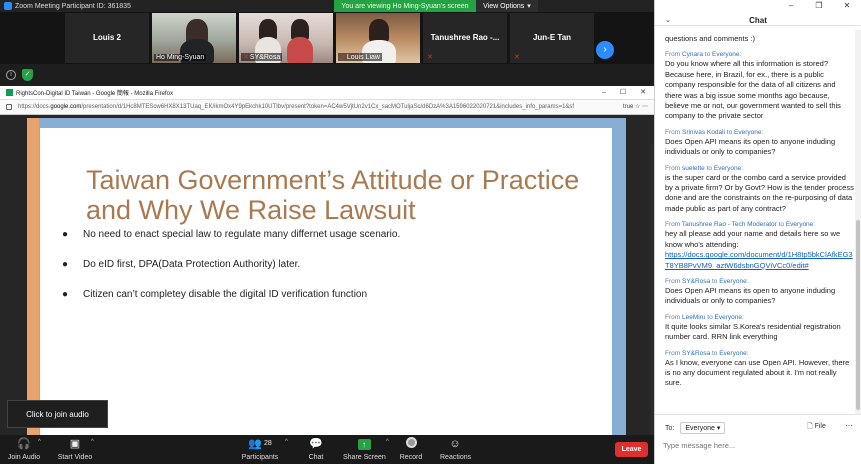  I want to click on participant-tile: Louis 2, so click(107, 38).